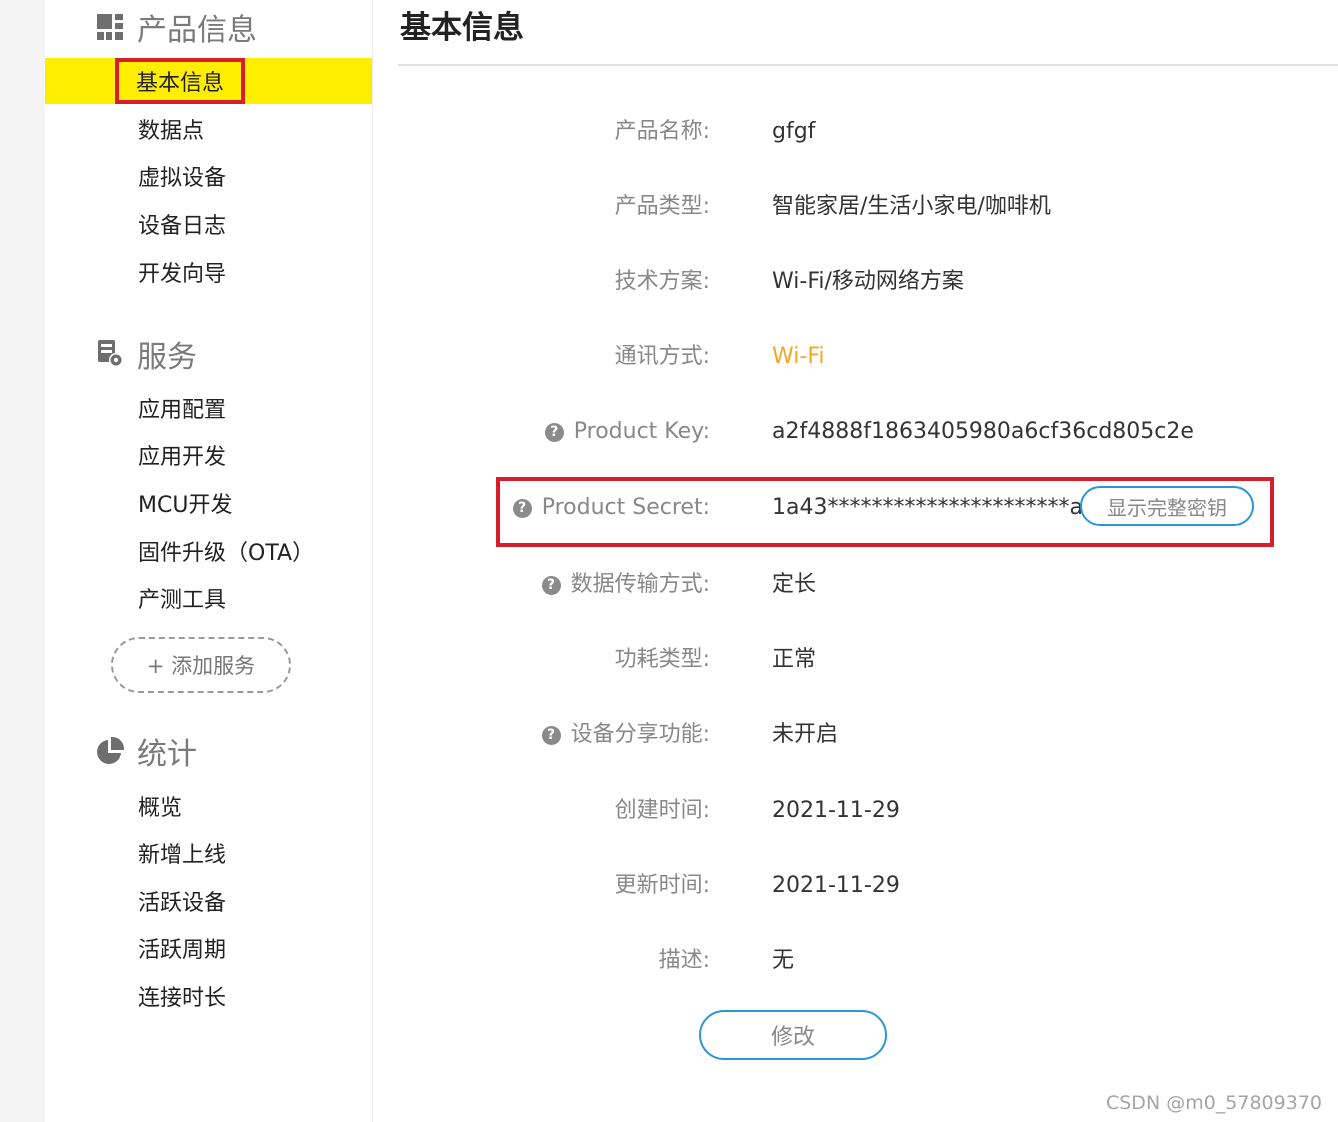 The image size is (1338, 1122). I want to click on field-label: 创建时间:, so click(662, 810).